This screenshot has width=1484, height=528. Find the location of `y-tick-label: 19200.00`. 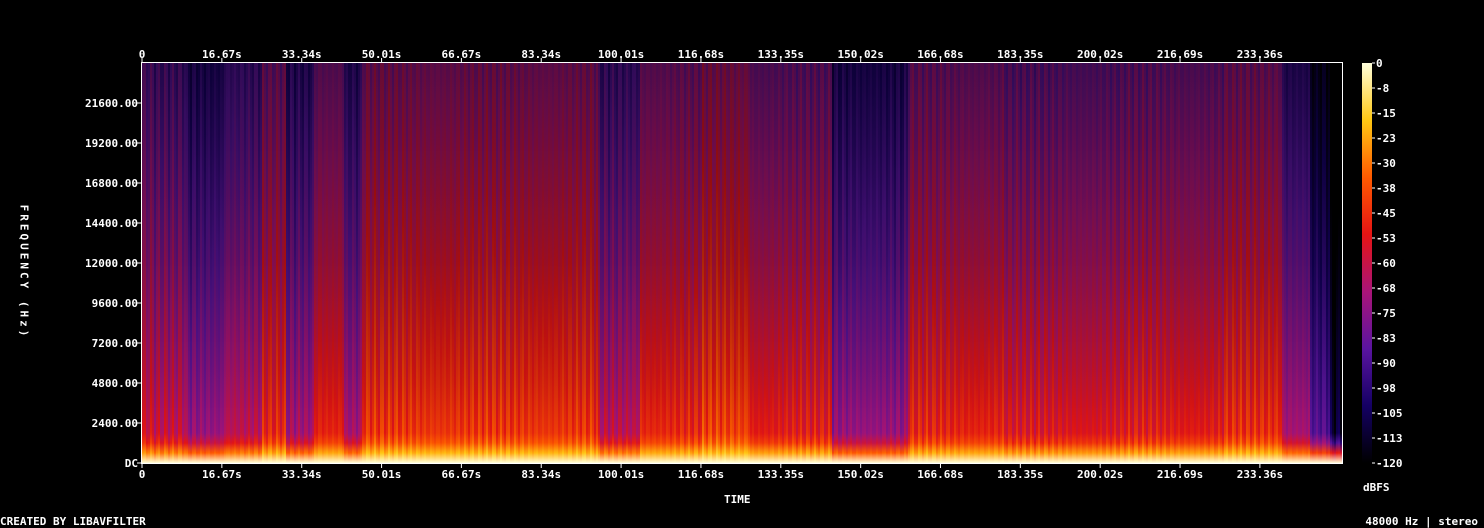

y-tick-label: 19200.00 is located at coordinates (111, 143).